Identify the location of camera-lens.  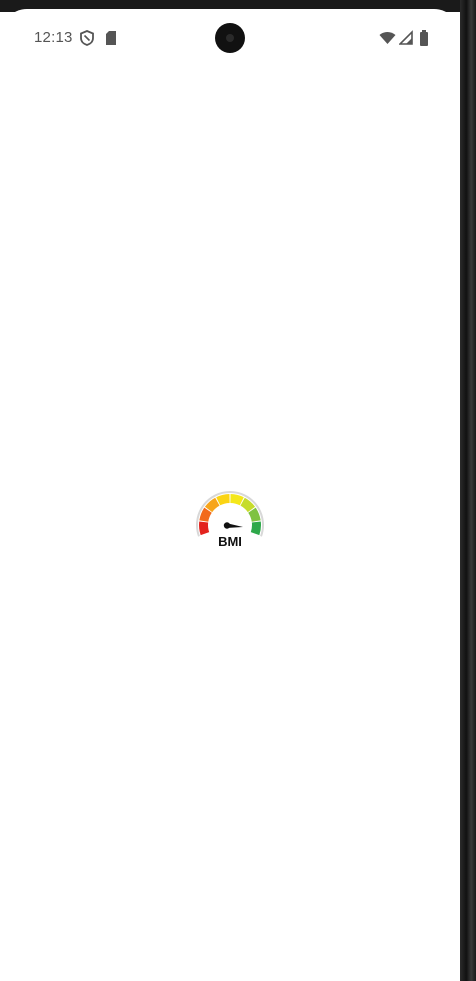
(230, 38).